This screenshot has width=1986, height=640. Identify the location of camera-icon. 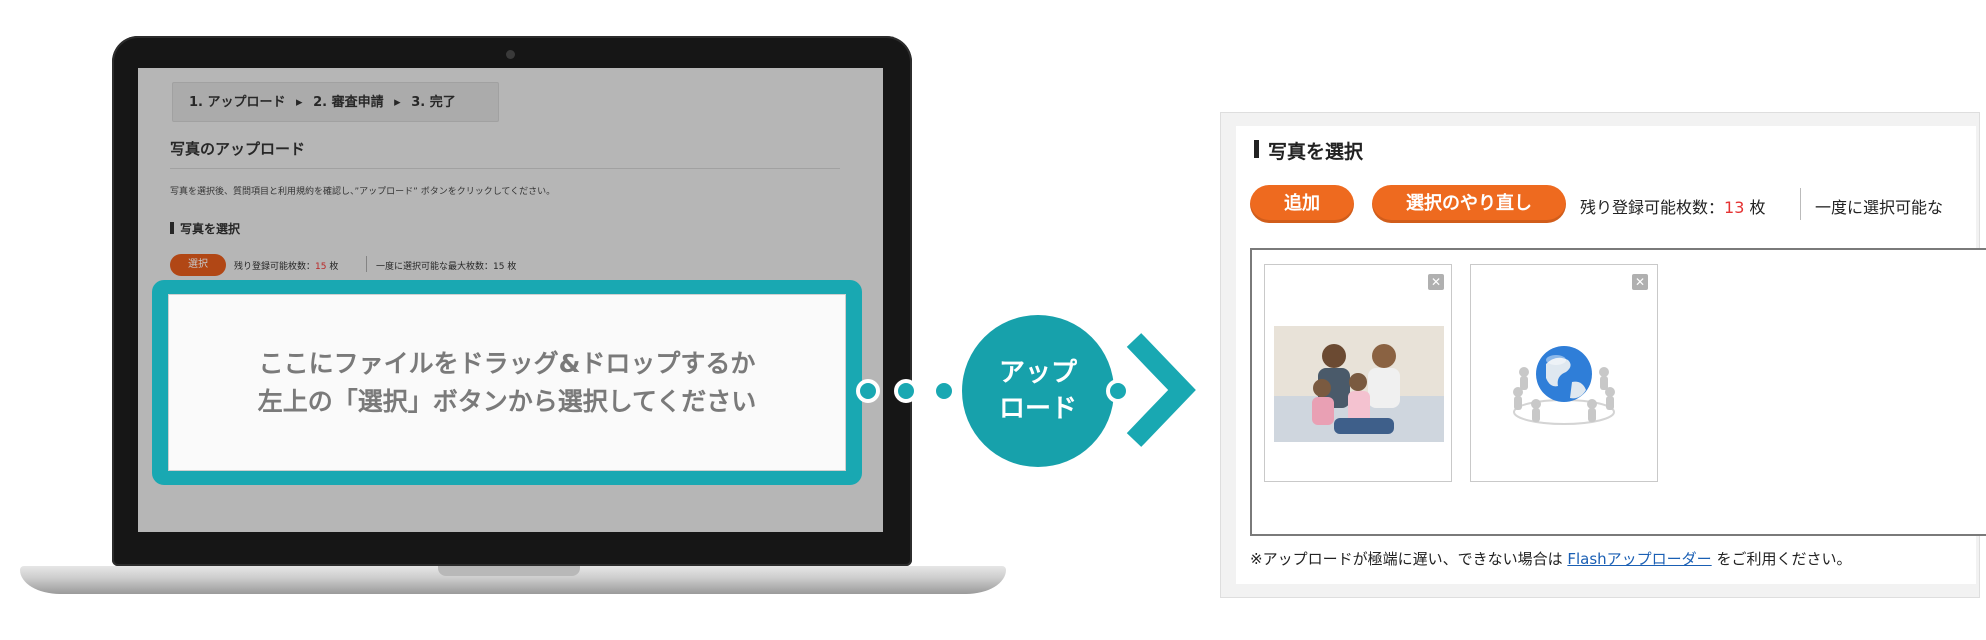
(510, 54).